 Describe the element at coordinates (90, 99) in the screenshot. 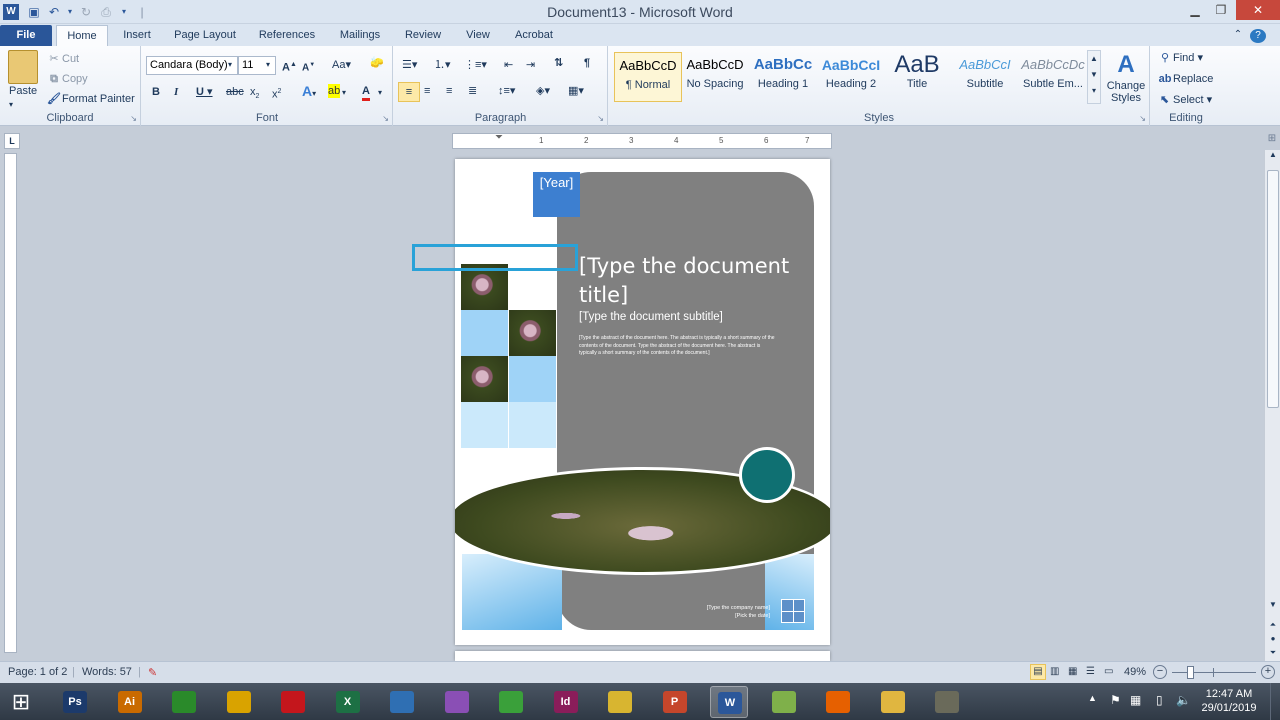

I see `format-painter-button: 🖌Format Painter` at that location.